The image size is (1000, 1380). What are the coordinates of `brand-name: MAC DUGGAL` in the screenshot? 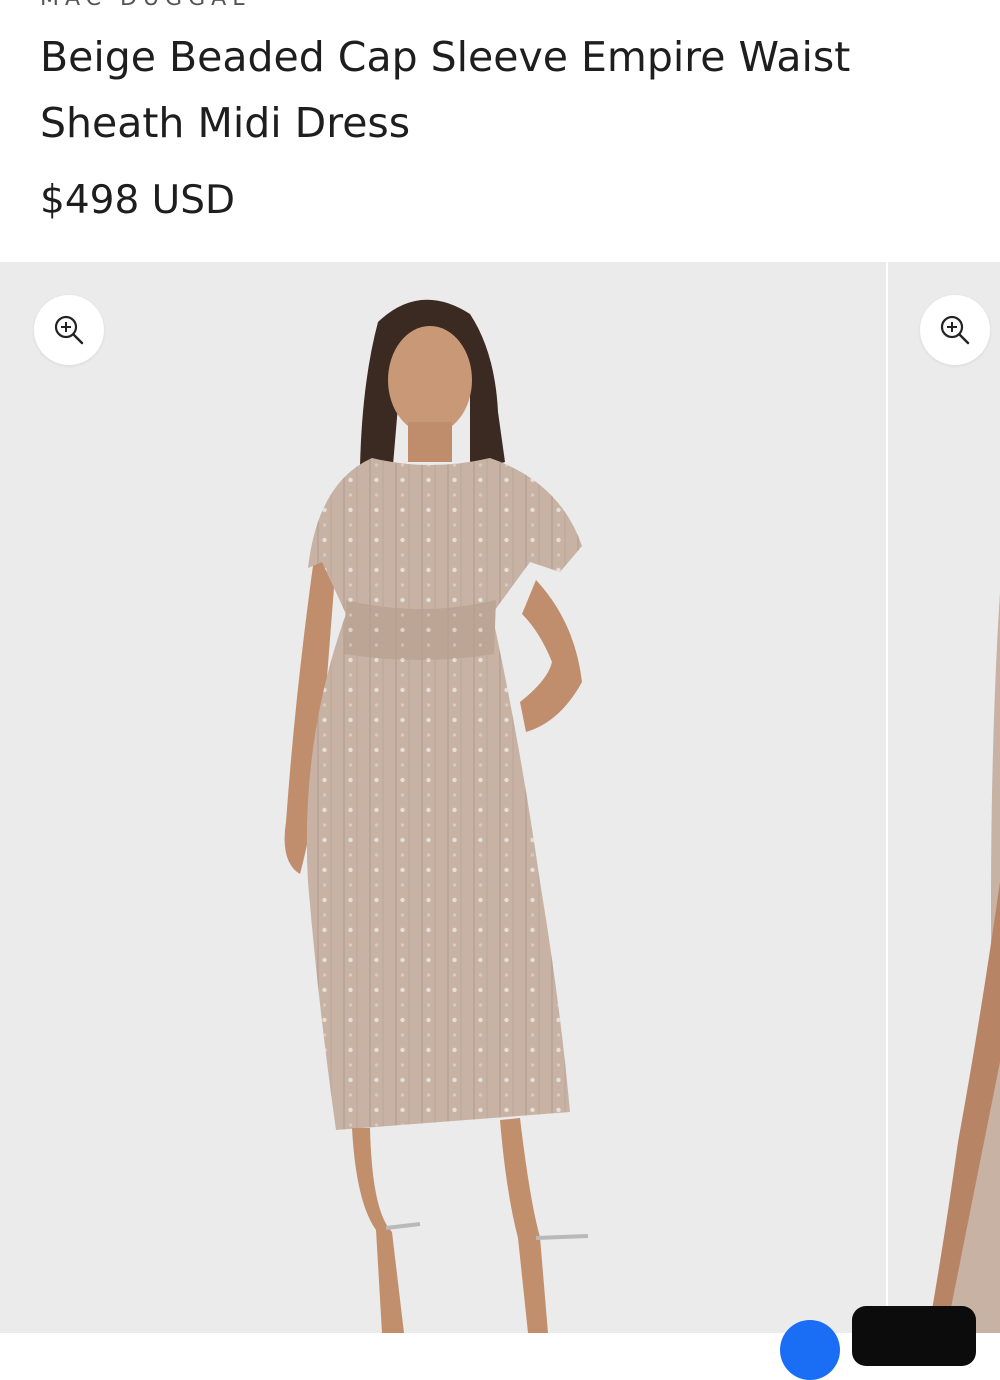 It's located at (145, 5).